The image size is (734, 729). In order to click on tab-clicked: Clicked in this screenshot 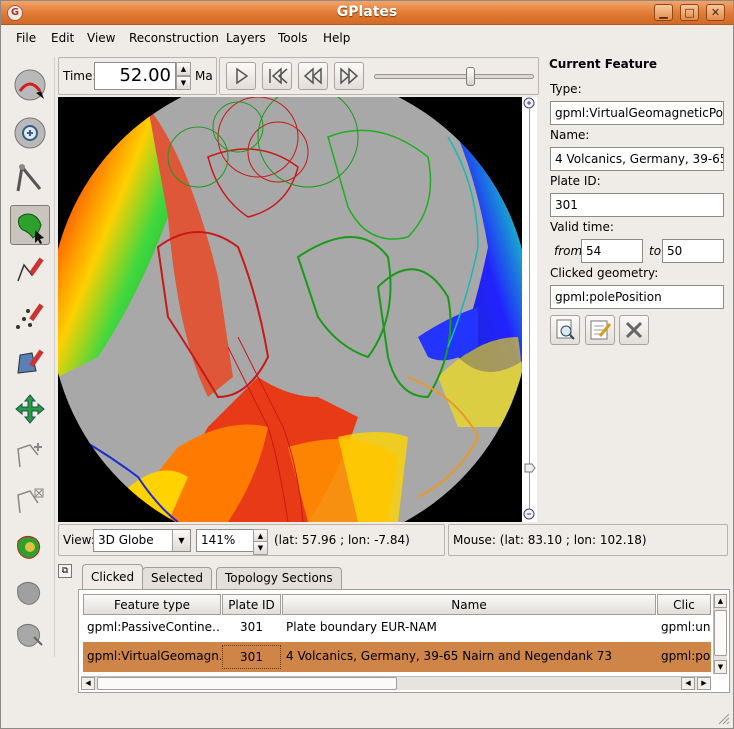, I will do `click(113, 577)`.